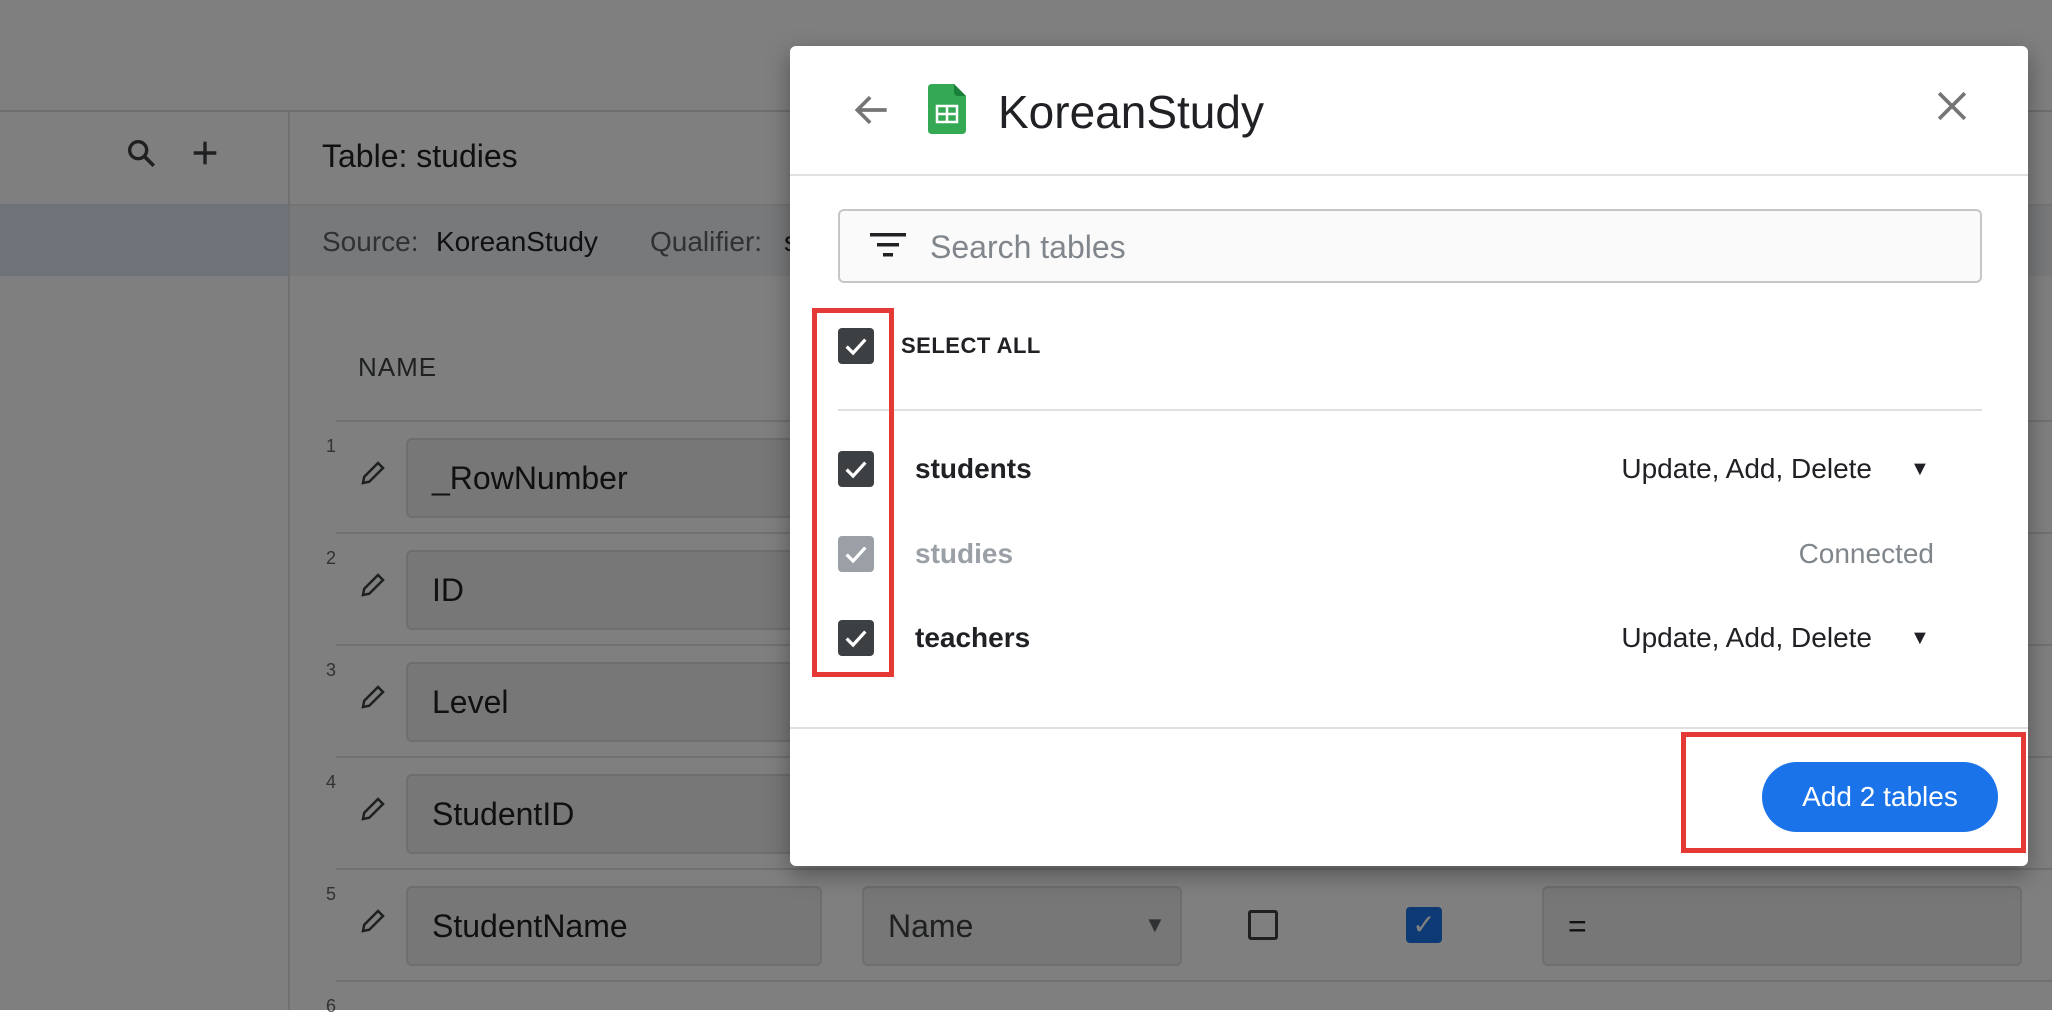 This screenshot has height=1017, width=2052. What do you see at coordinates (1701, 638) in the screenshot?
I see `permission-select-teachers: Update, Add, Delete` at bounding box center [1701, 638].